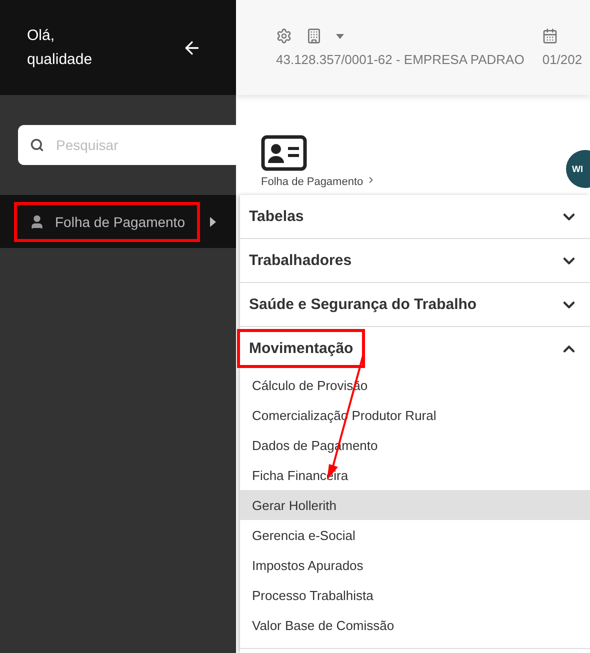 The height and width of the screenshot is (653, 590). What do you see at coordinates (578, 169) in the screenshot?
I see `logo-badge: WI` at bounding box center [578, 169].